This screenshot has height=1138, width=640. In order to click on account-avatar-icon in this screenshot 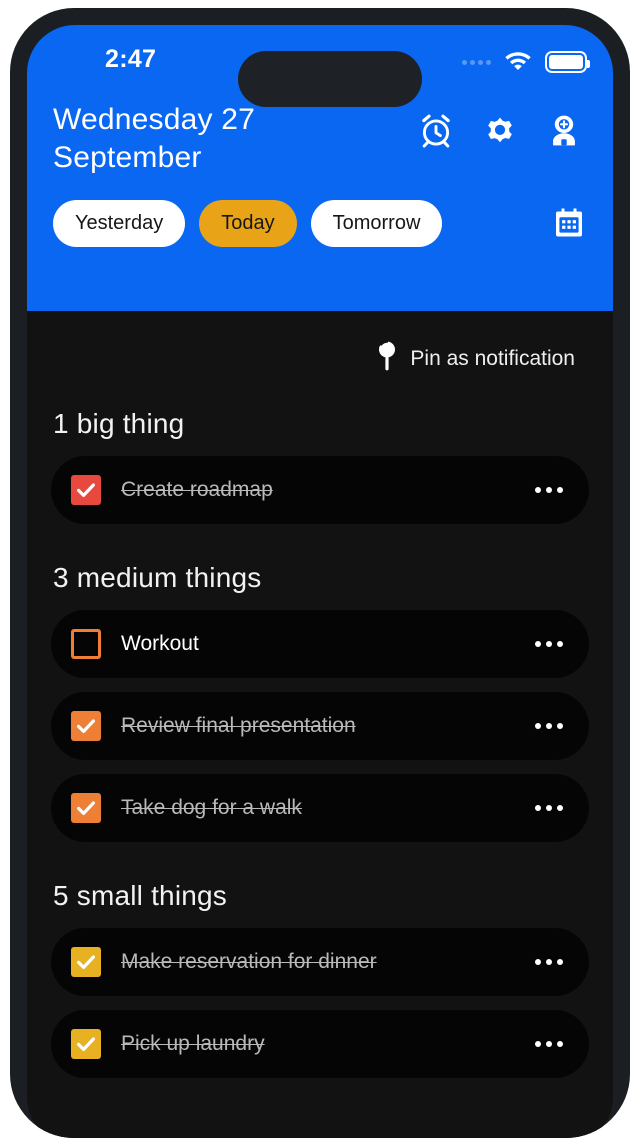, I will do `click(564, 132)`.